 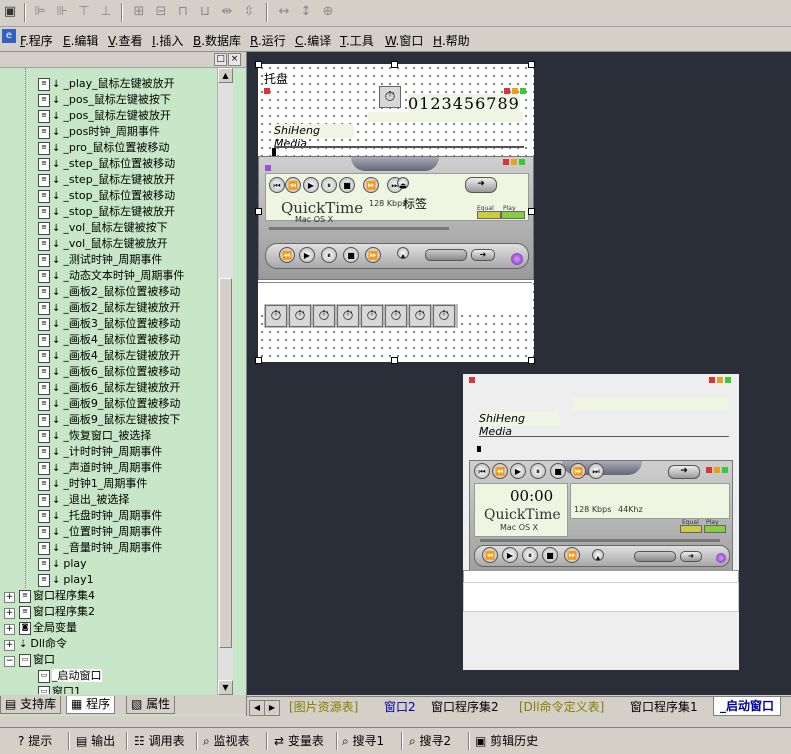 What do you see at coordinates (561, 707) in the screenshot?
I see `tab-dll-definitions: [Dll命令定义表]` at bounding box center [561, 707].